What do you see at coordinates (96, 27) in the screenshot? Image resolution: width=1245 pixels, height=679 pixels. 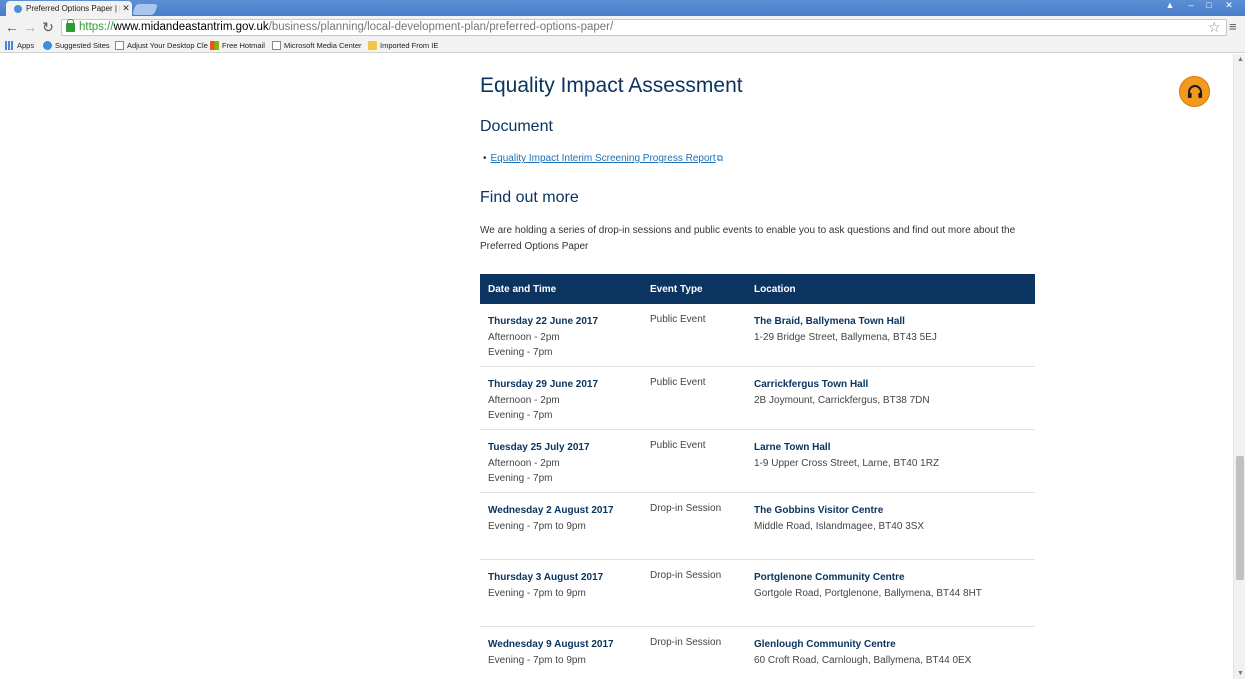 I see `url-scheme: https://` at bounding box center [96, 27].